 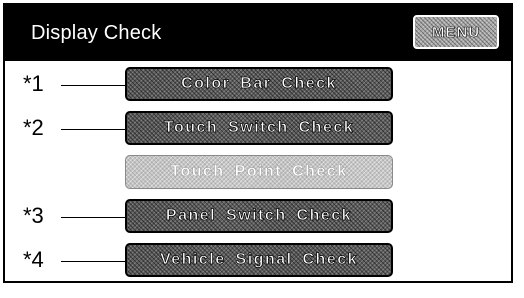 I want to click on color-bar-check-label: Color Bar Check, so click(x=259, y=84).